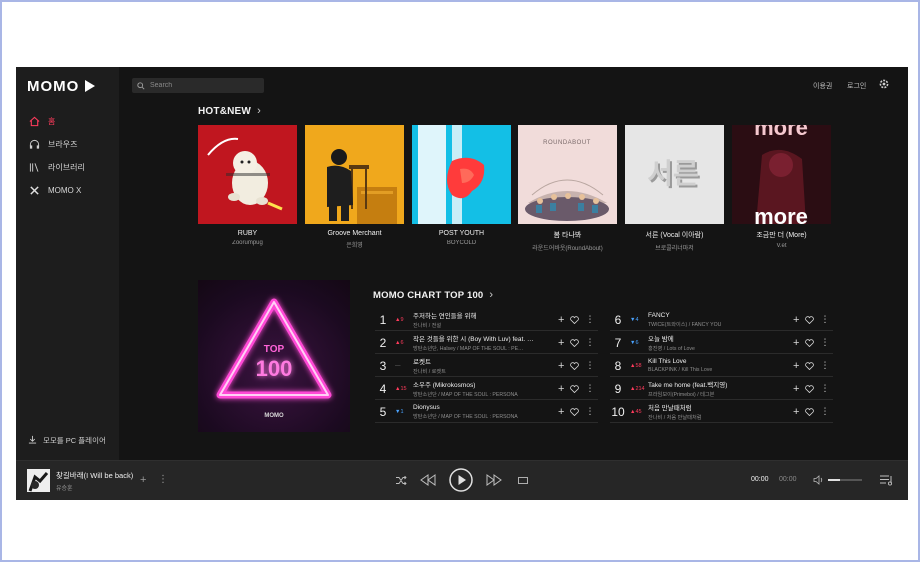 Image resolution: width=920 pixels, height=562 pixels. What do you see at coordinates (716, 338) in the screenshot?
I see `song-title: 오늘 밤에` at bounding box center [716, 338].